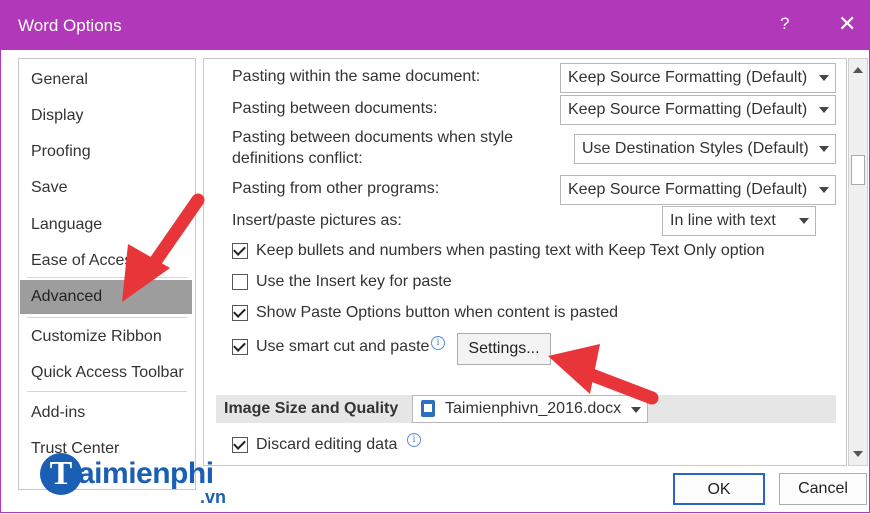 This screenshot has width=870, height=514. Describe the element at coordinates (106, 188) in the screenshot. I see `nav-item-save: Save` at that location.